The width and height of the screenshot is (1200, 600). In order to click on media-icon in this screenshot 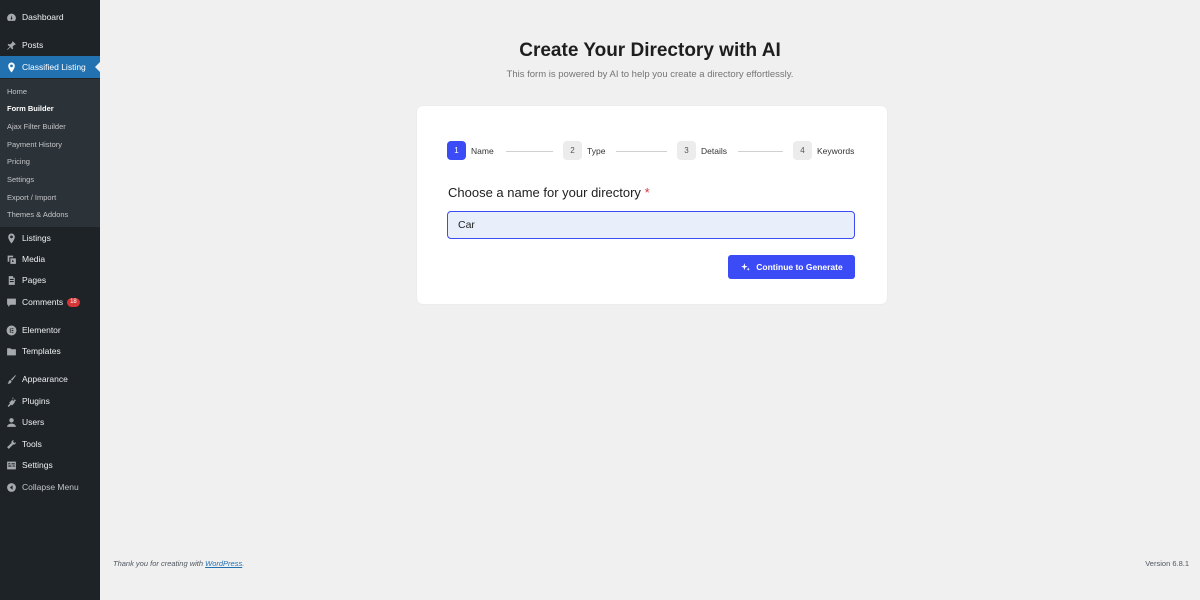, I will do `click(11, 259)`.